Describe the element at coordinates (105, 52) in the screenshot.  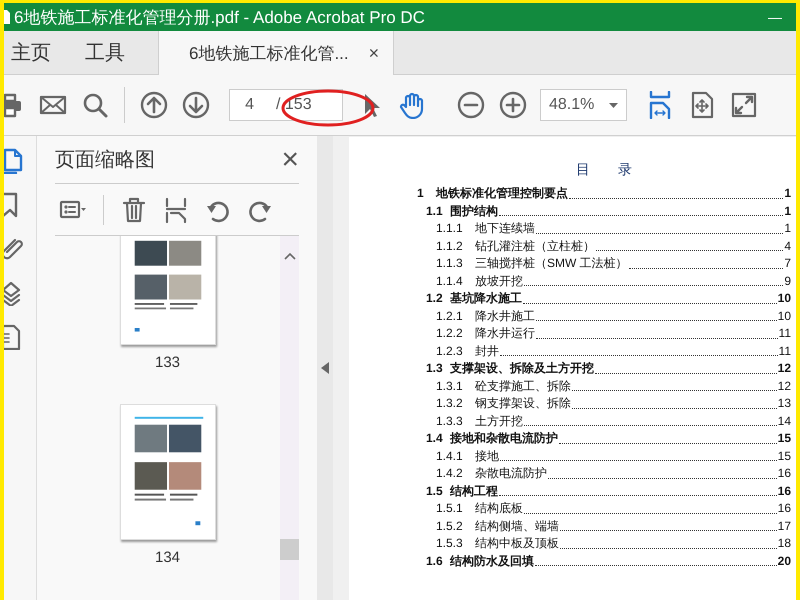
I see `tab: 工具` at that location.